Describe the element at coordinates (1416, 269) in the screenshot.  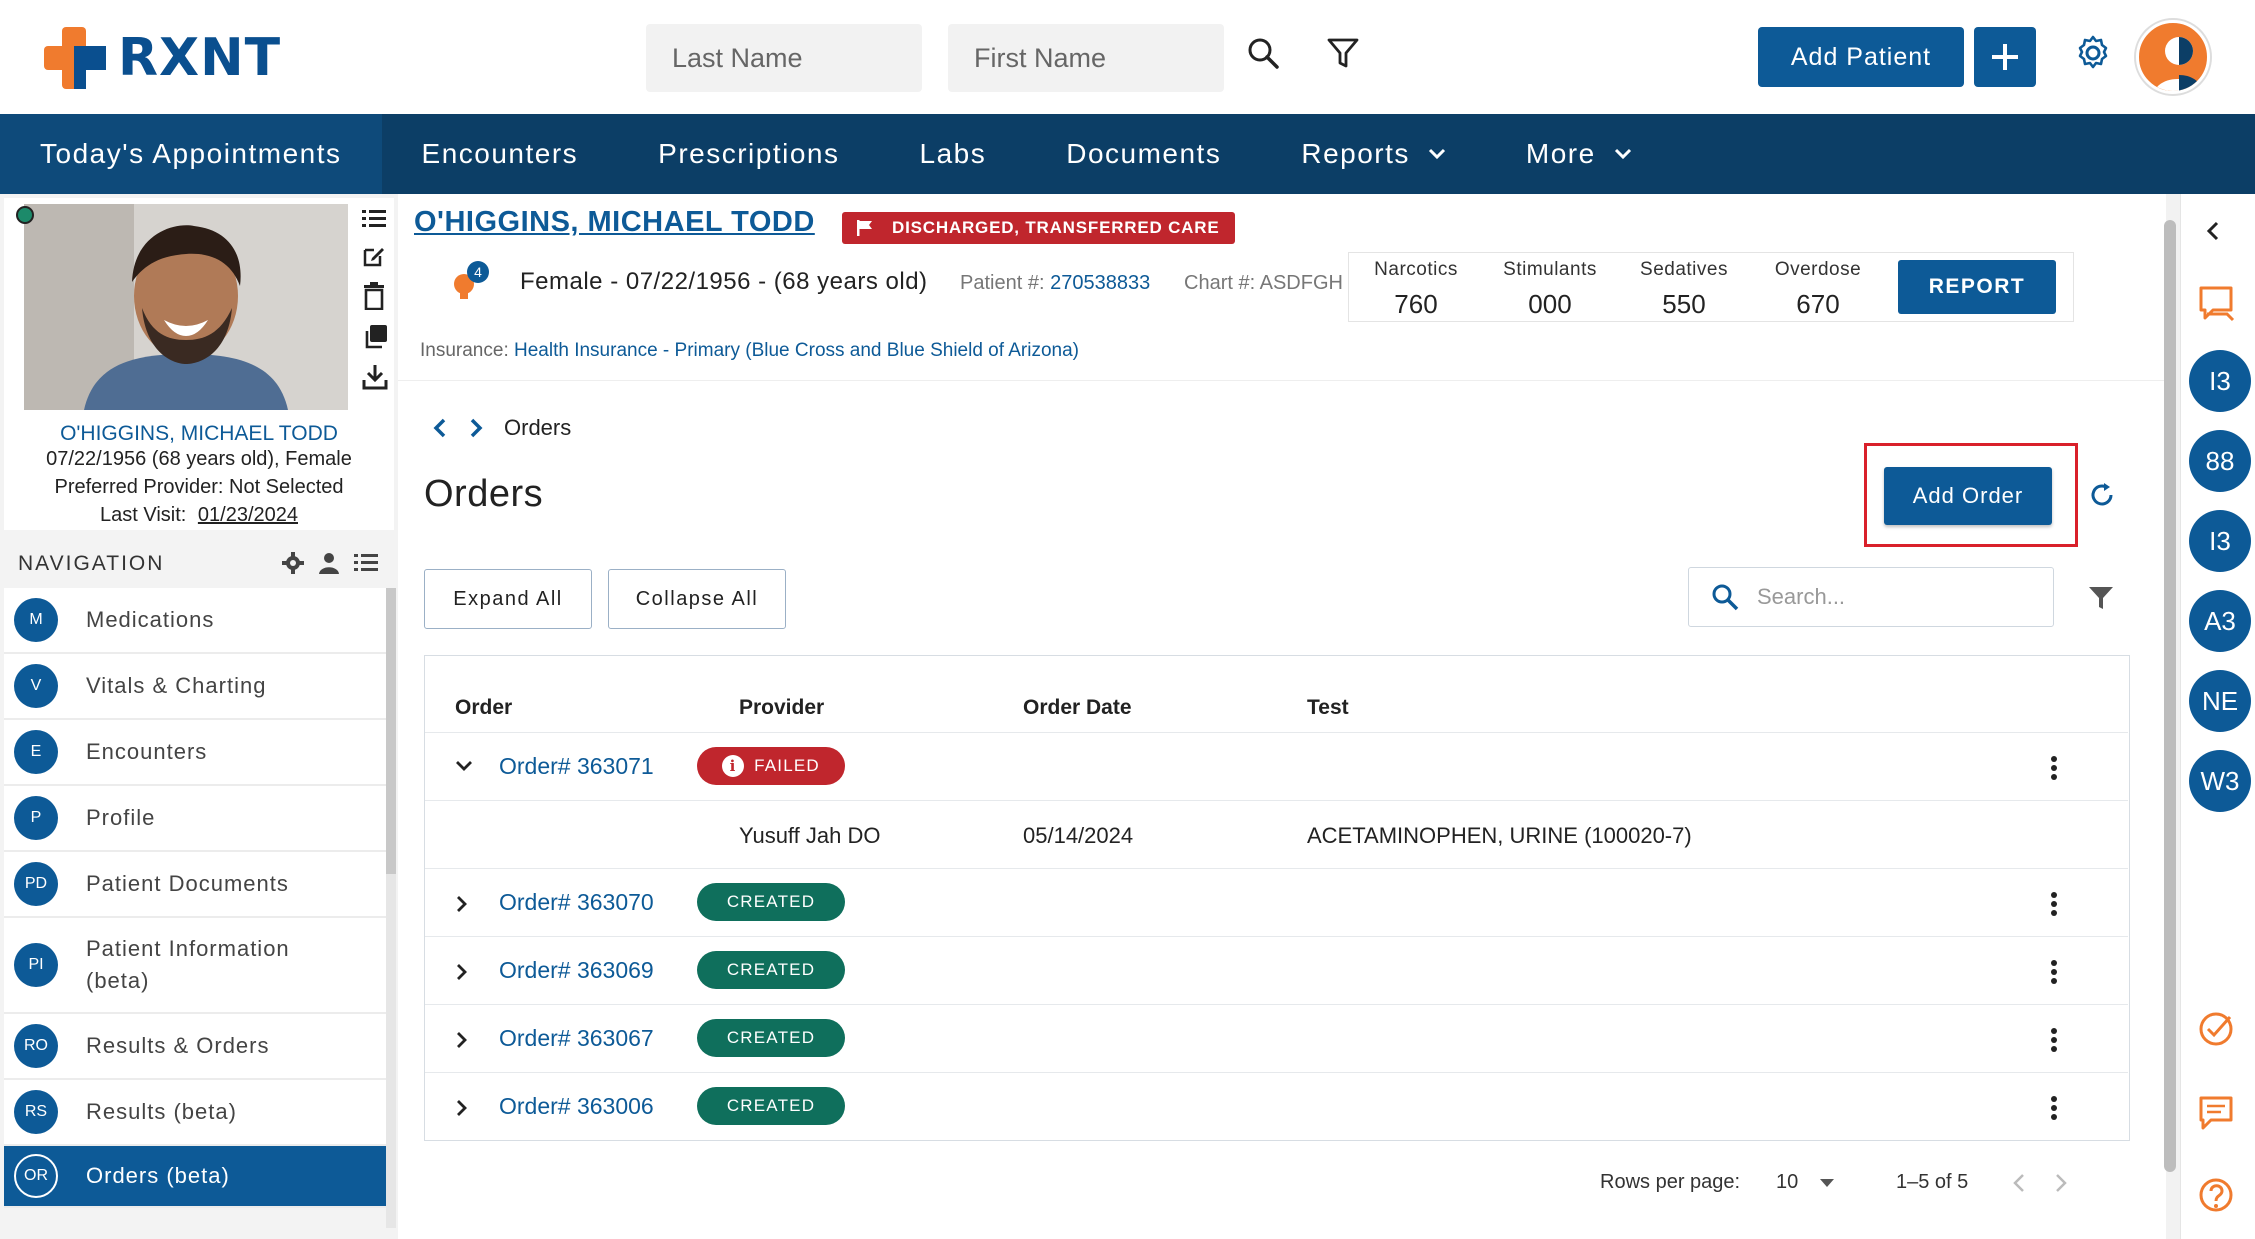
I see `pdmp-label: Narcotics` at that location.